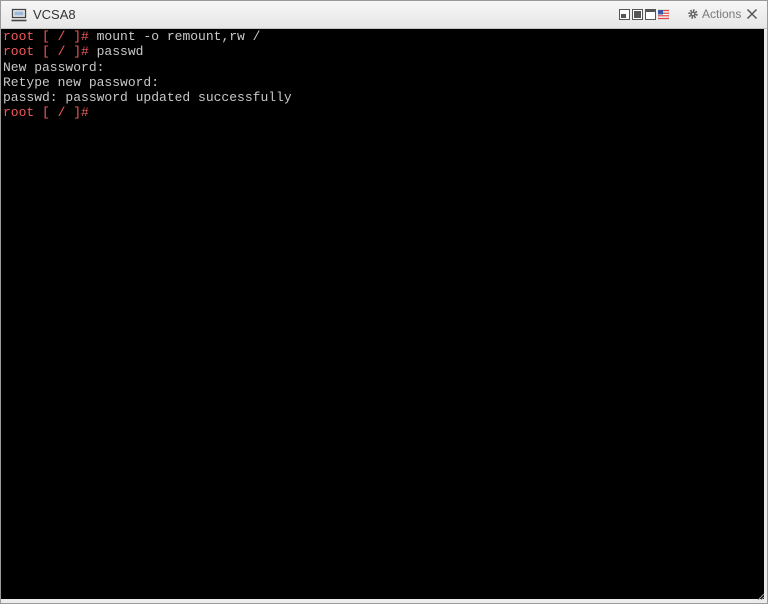 This screenshot has height=604, width=768. Describe the element at coordinates (663, 14) in the screenshot. I see `keyboard-language-icon` at that location.